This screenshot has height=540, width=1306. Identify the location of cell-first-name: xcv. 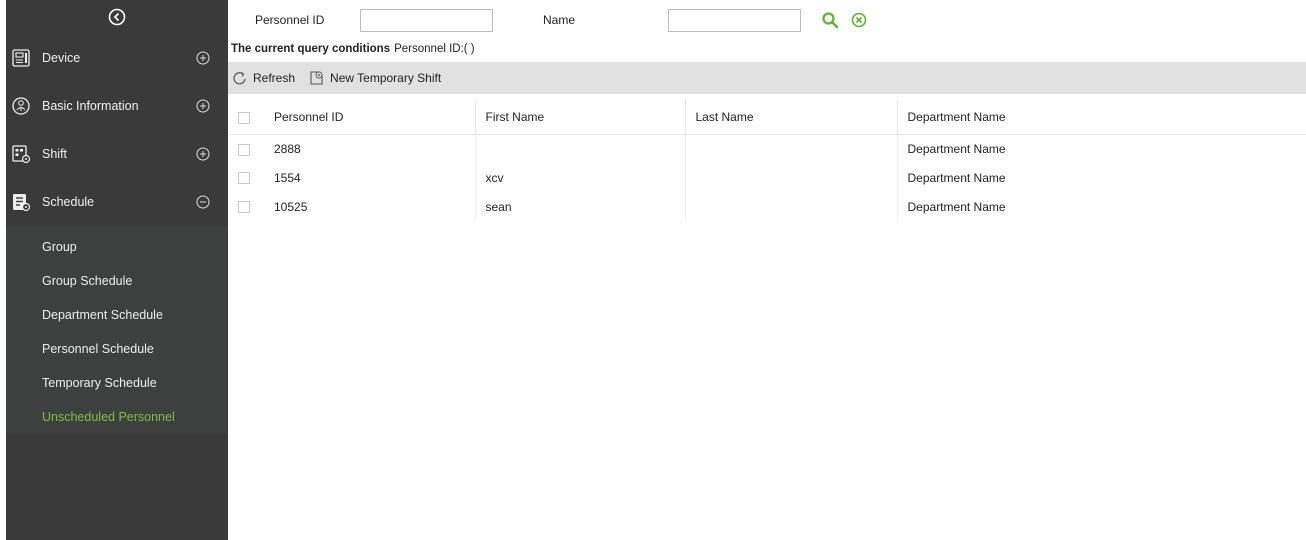
(580, 177).